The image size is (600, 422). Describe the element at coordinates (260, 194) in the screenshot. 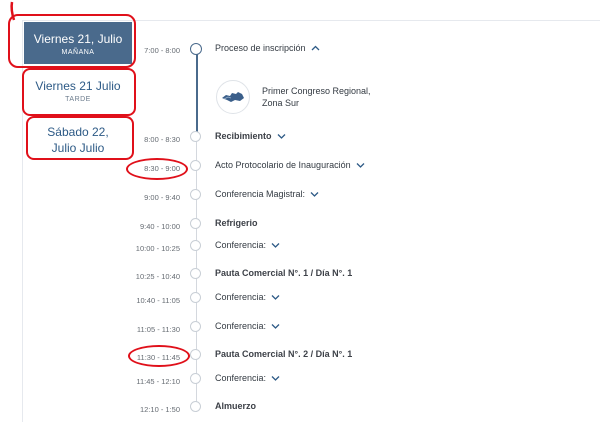

I see `session-label: Conferencia Magistral:` at that location.